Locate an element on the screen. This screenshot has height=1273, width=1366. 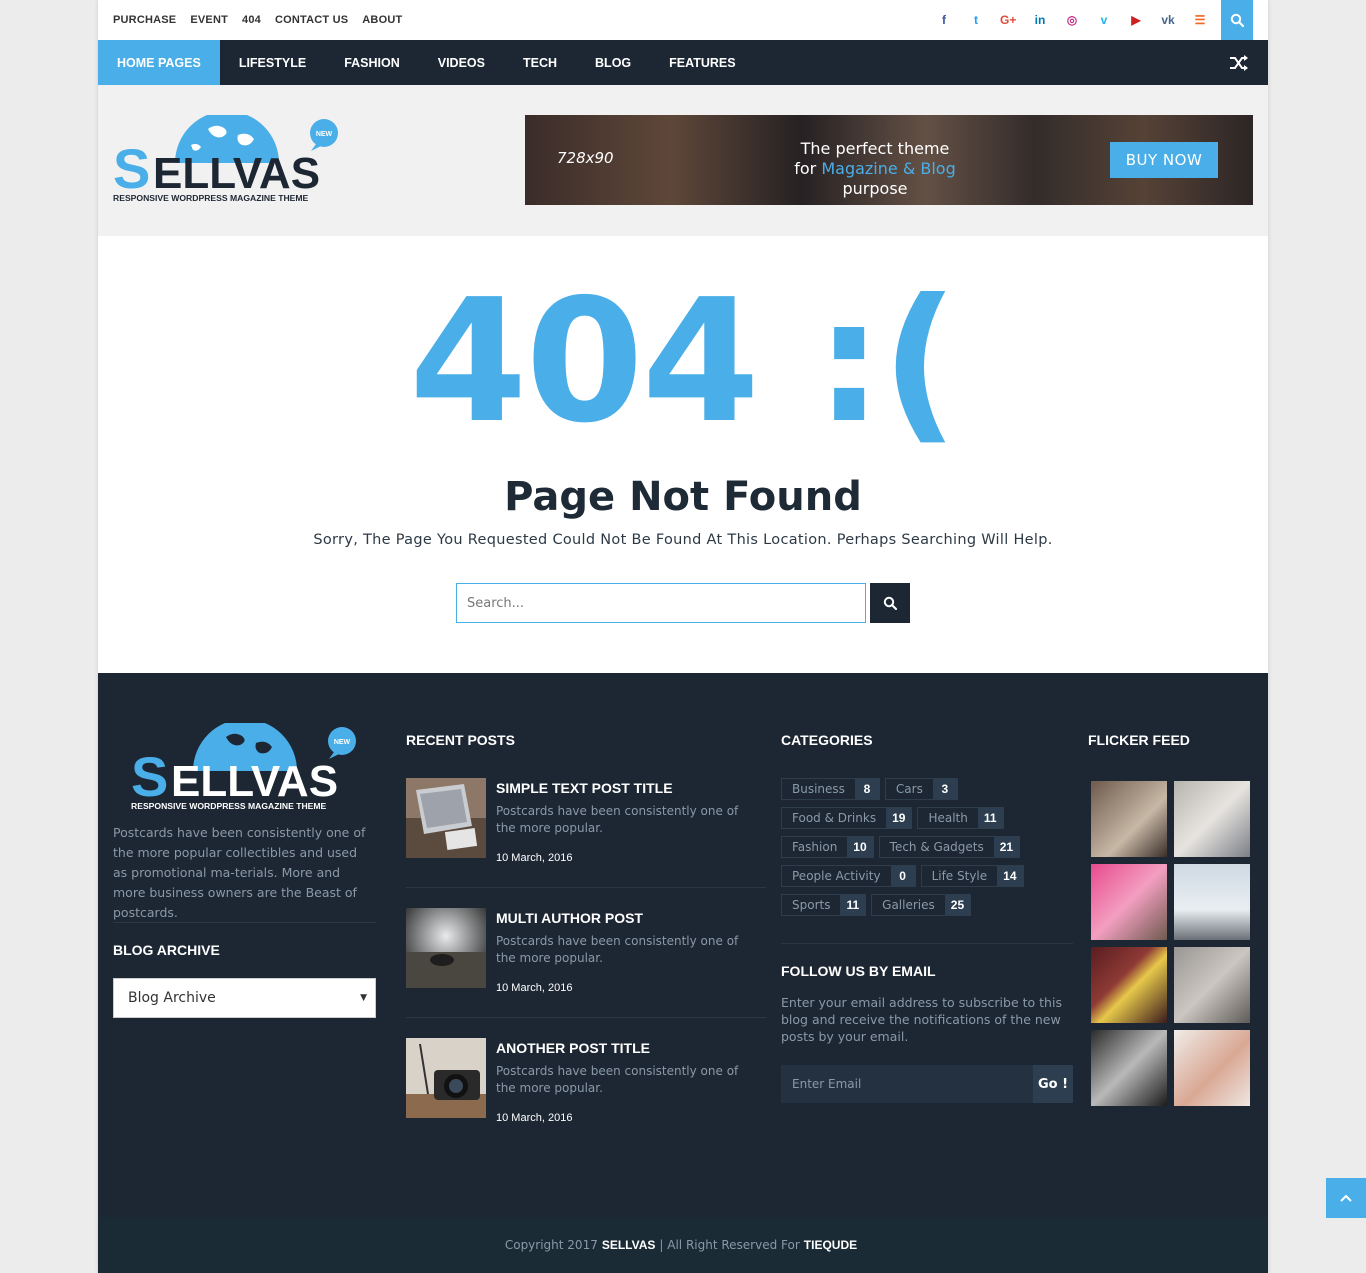
subscribe-button: Go ! is located at coordinates (1053, 1084).